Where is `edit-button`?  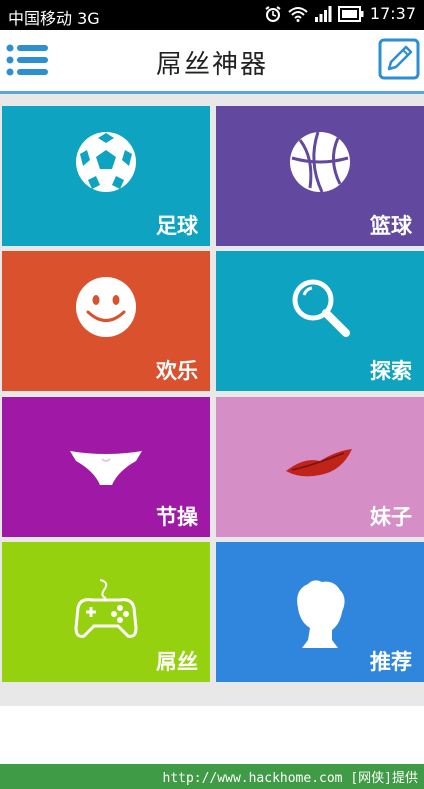 edit-button is located at coordinates (399, 59).